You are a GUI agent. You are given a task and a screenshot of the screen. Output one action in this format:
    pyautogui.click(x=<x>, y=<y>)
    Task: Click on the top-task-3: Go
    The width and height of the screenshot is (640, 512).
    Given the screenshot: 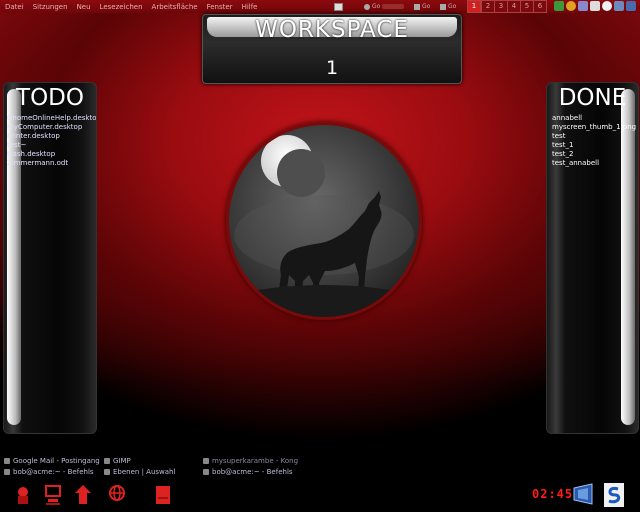 What is the action you would take?
    pyautogui.click(x=448, y=6)
    